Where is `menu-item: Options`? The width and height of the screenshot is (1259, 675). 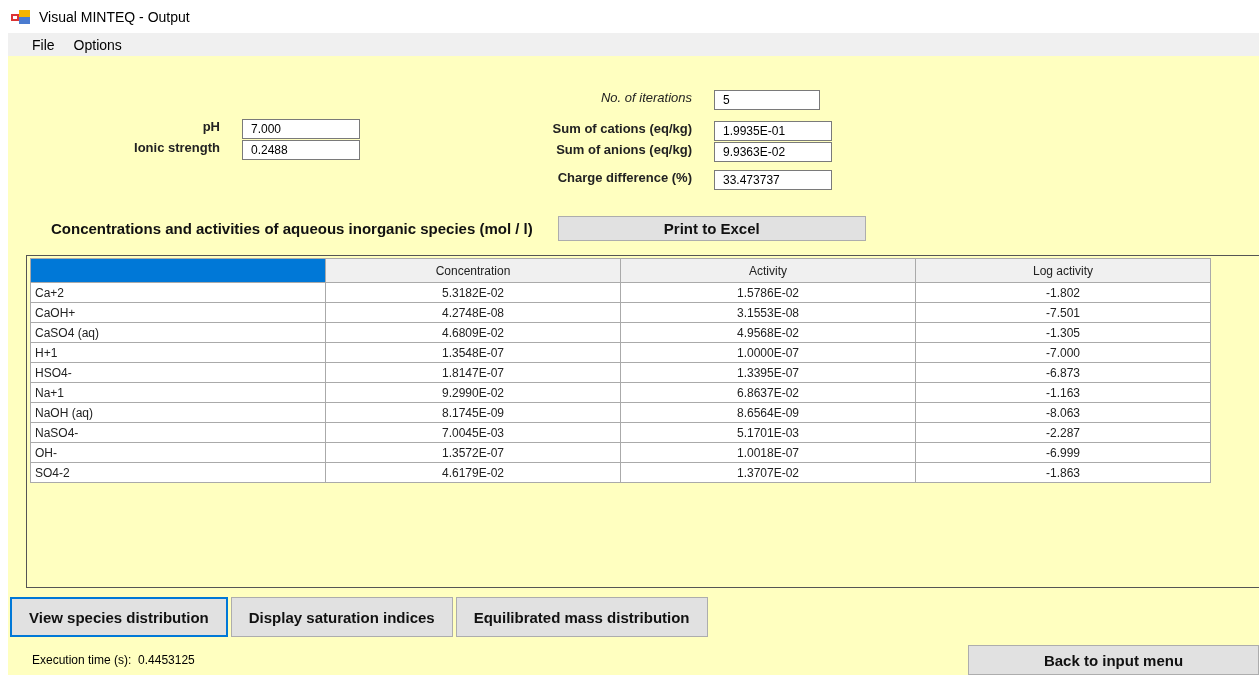 menu-item: Options is located at coordinates (98, 44).